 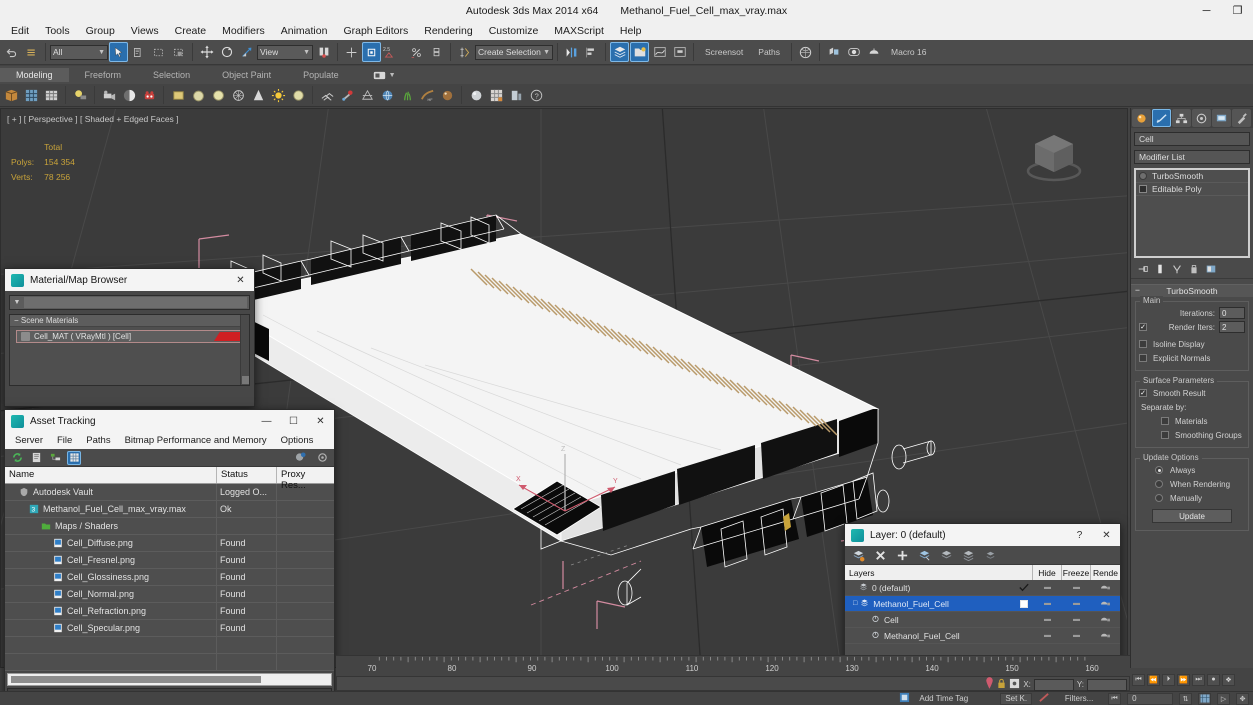 I want to click on grid-view-icon, so click(x=74, y=457).